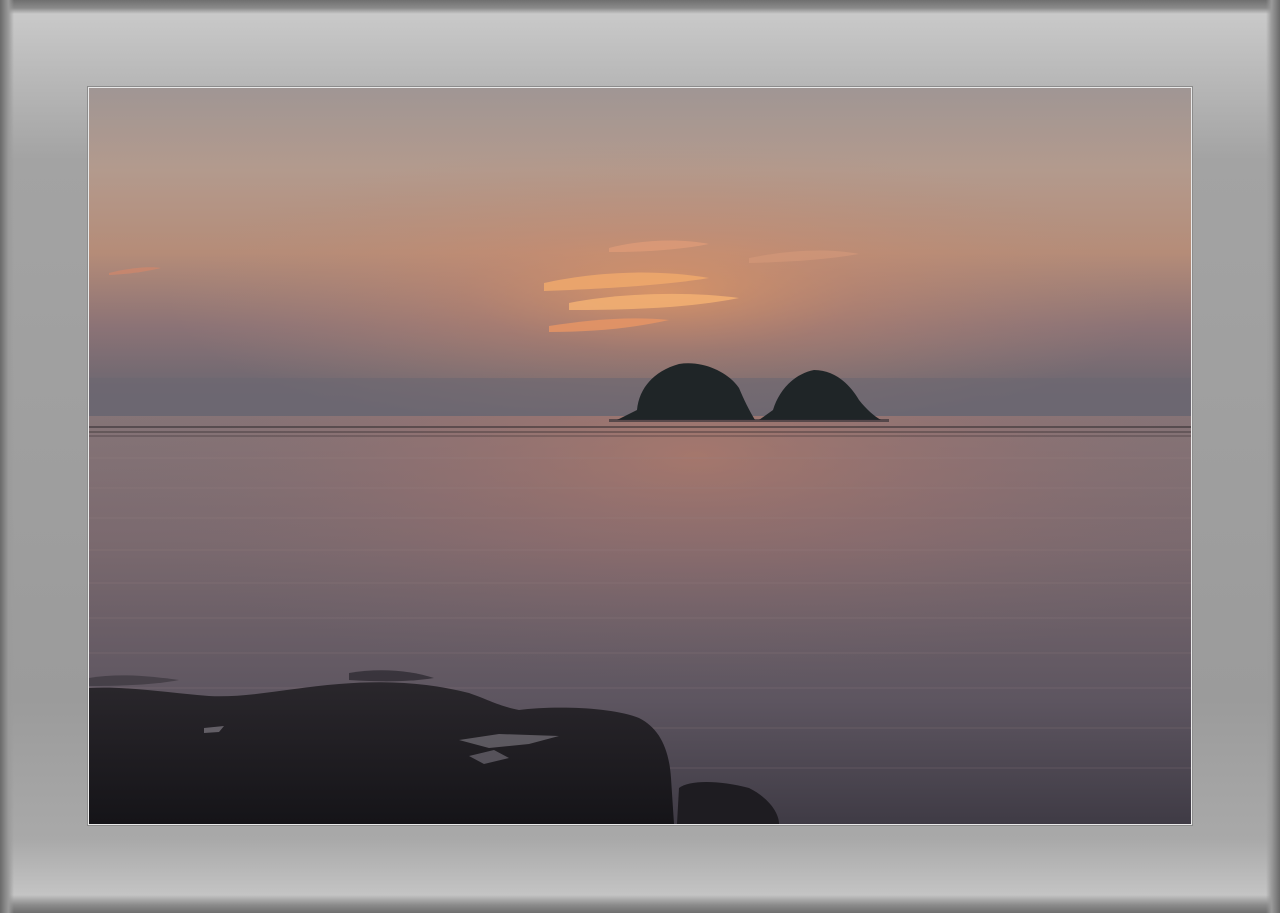 This screenshot has width=1280, height=913. I want to click on frame-left-edge, so click(7, 456).